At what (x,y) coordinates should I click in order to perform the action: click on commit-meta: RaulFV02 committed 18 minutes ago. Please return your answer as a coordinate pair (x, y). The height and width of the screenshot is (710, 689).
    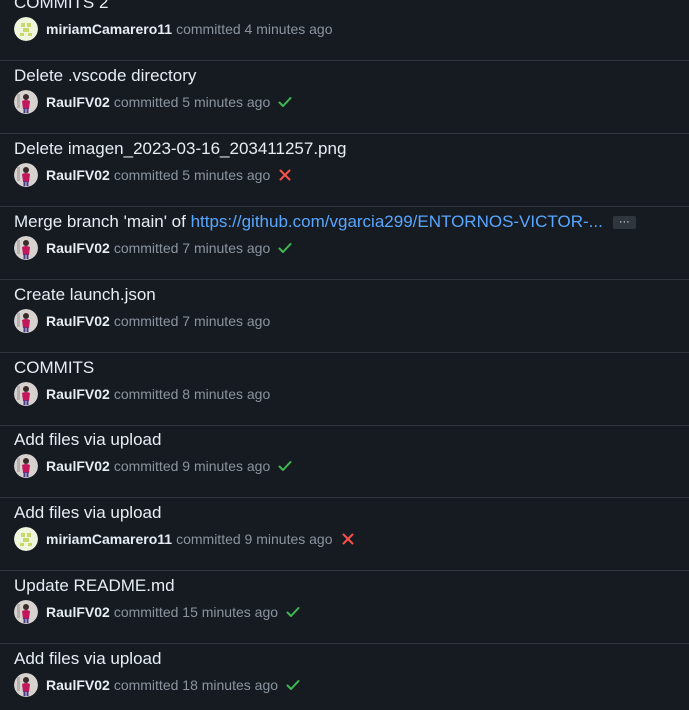
    Looking at the image, I should click on (157, 685).